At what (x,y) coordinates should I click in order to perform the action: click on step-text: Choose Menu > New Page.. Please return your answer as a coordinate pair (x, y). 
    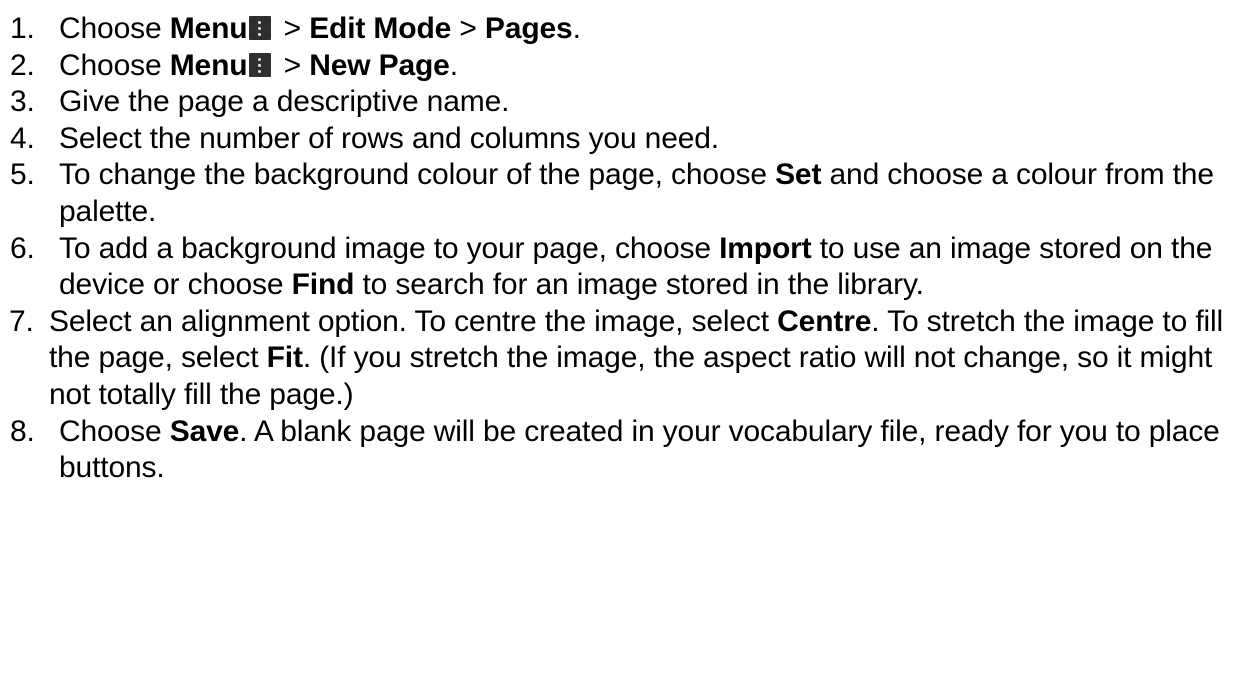
    Looking at the image, I should click on (258, 65).